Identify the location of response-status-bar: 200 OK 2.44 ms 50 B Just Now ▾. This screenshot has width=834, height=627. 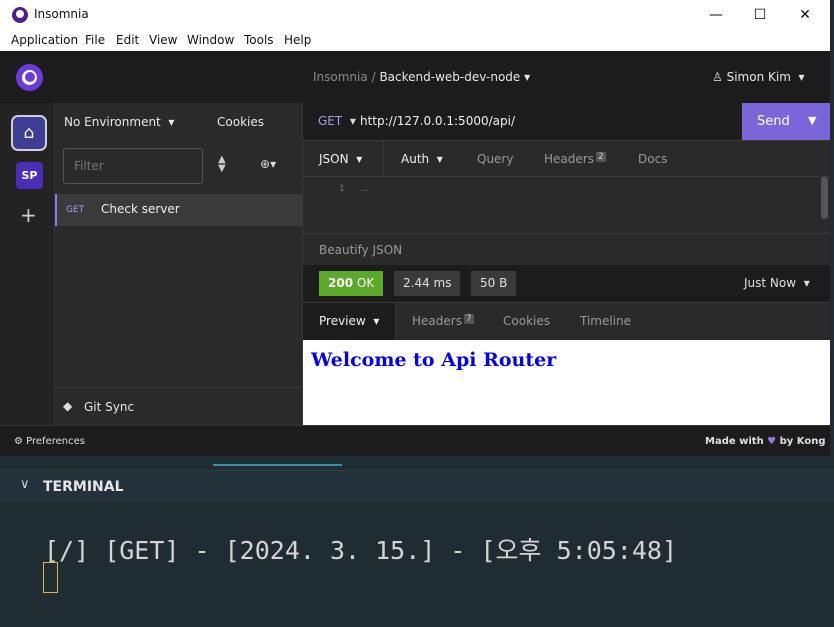
(566, 284).